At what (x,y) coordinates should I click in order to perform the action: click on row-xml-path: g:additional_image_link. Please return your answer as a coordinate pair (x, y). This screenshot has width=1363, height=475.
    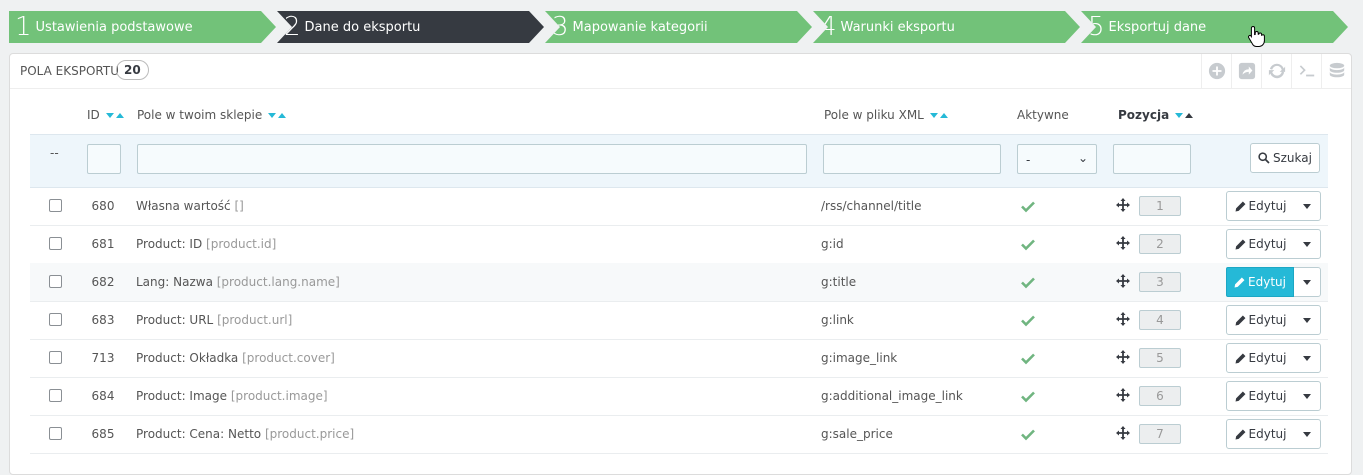
    Looking at the image, I should click on (892, 396).